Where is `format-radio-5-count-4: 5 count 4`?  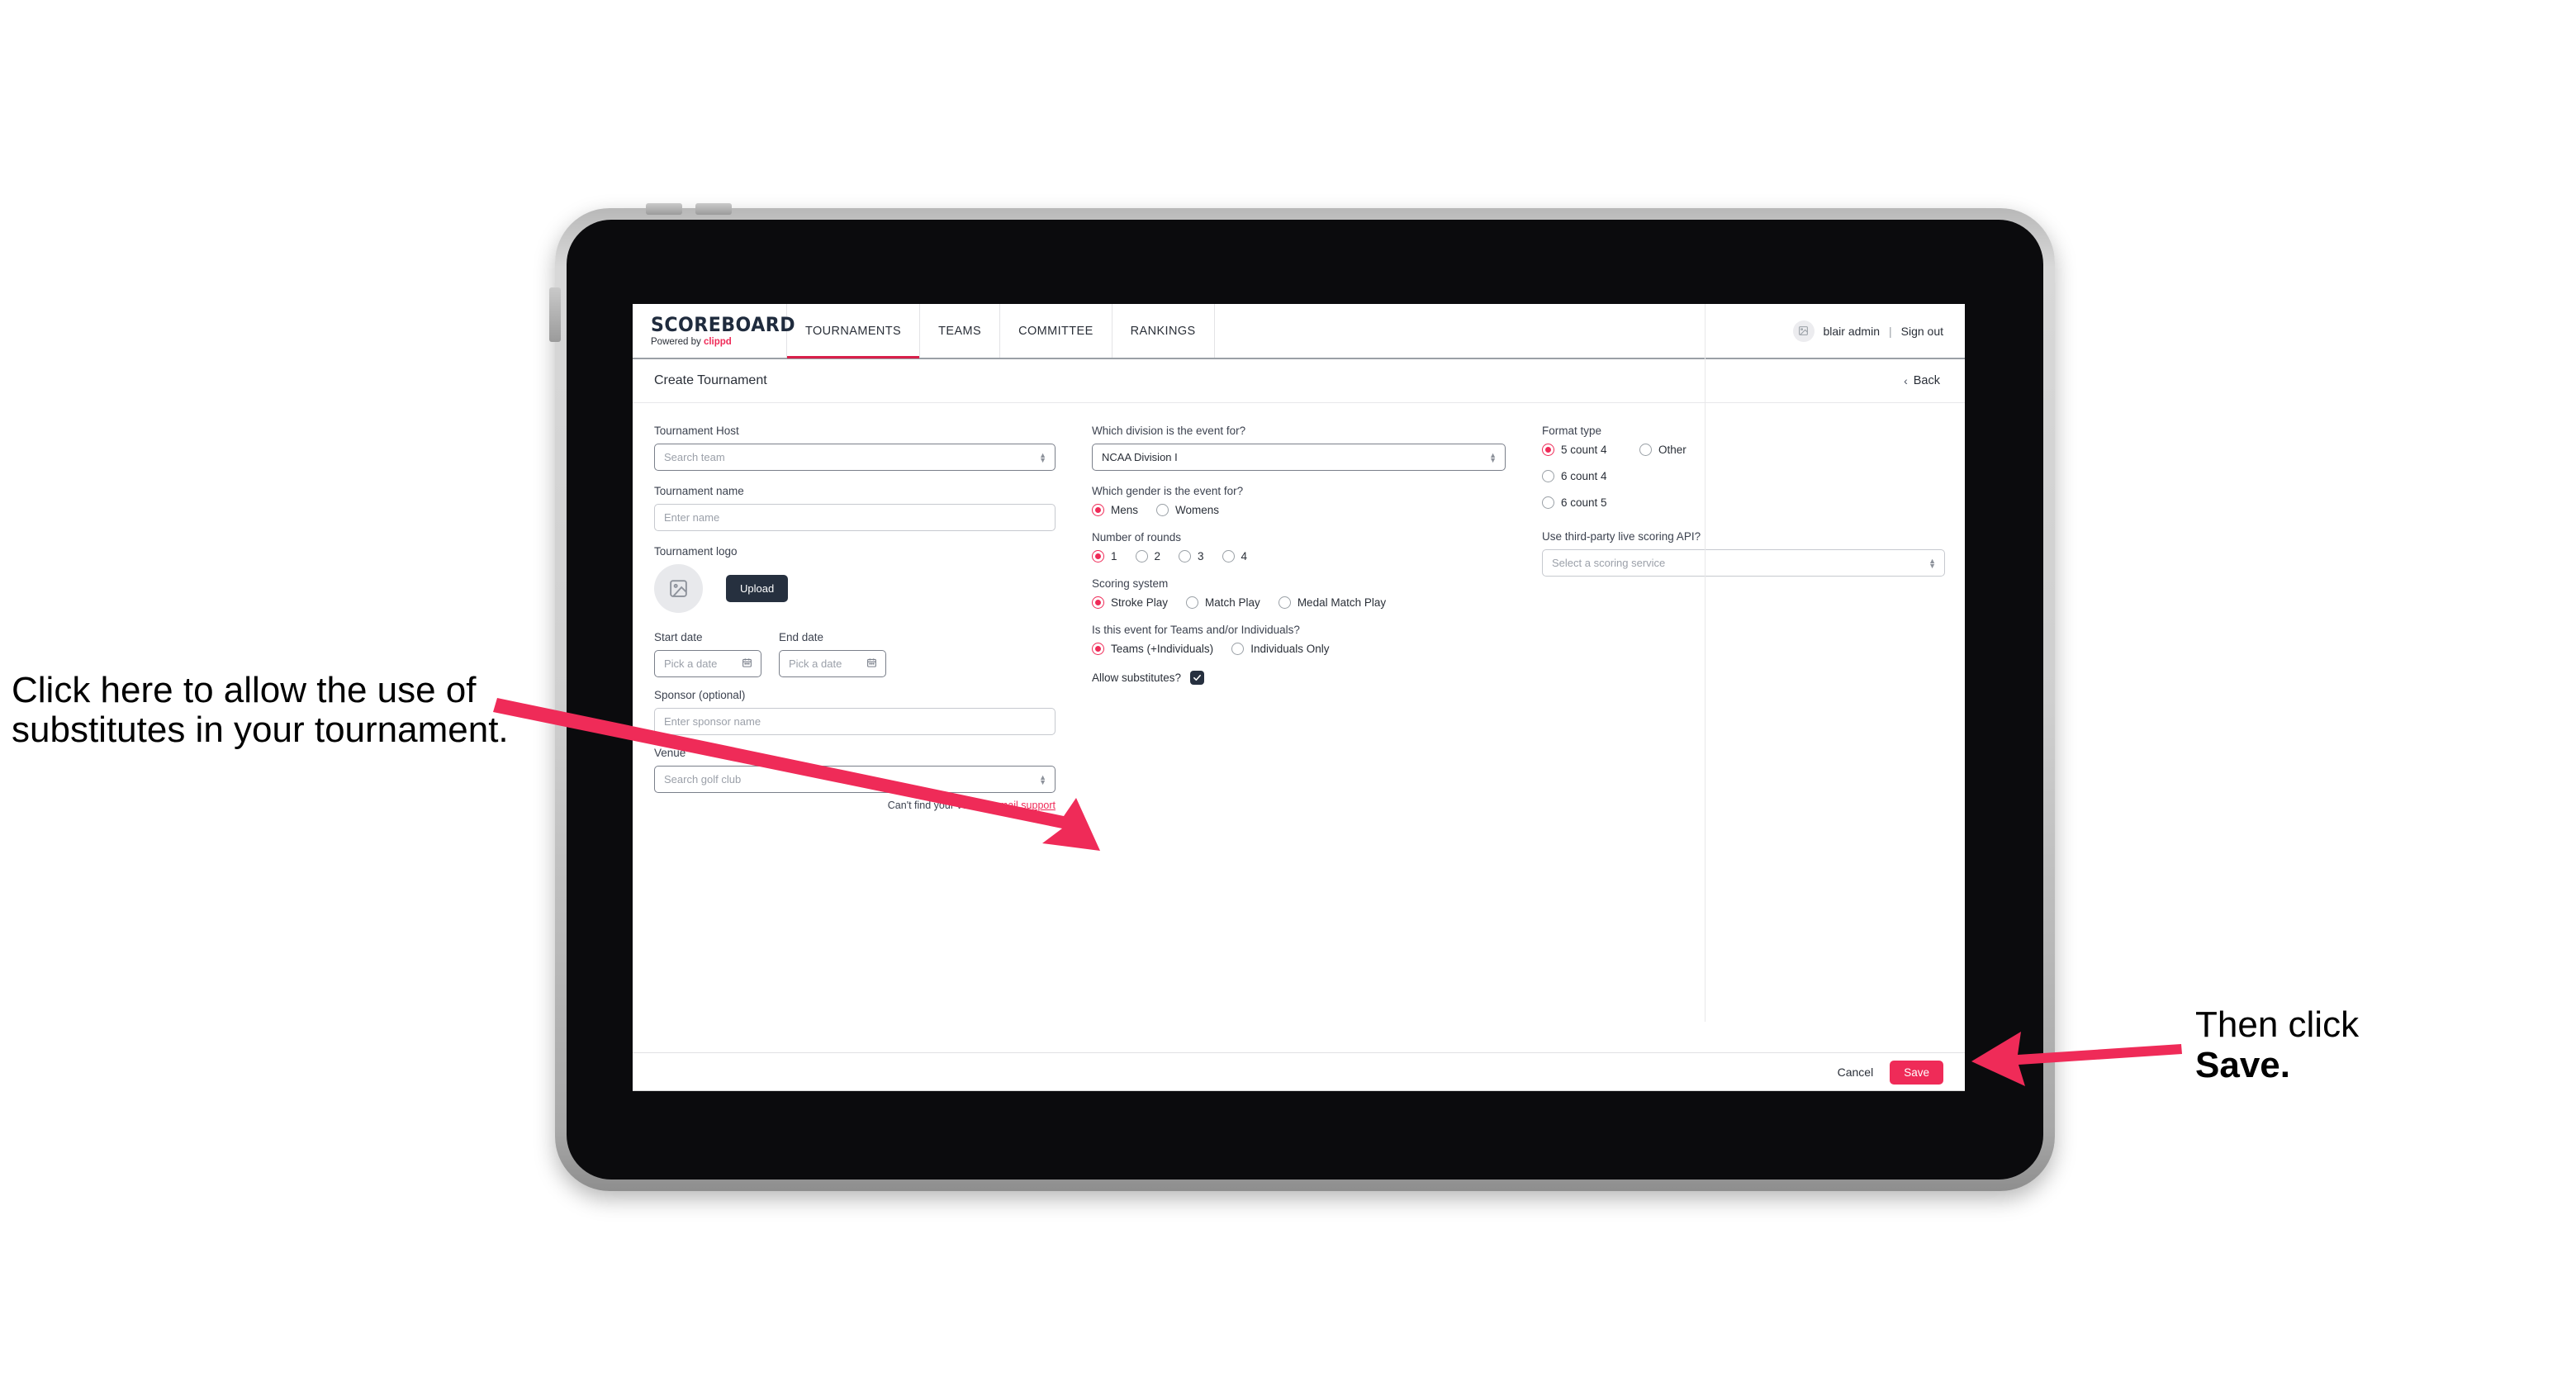 format-radio-5-count-4: 5 count 4 is located at coordinates (1590, 450).